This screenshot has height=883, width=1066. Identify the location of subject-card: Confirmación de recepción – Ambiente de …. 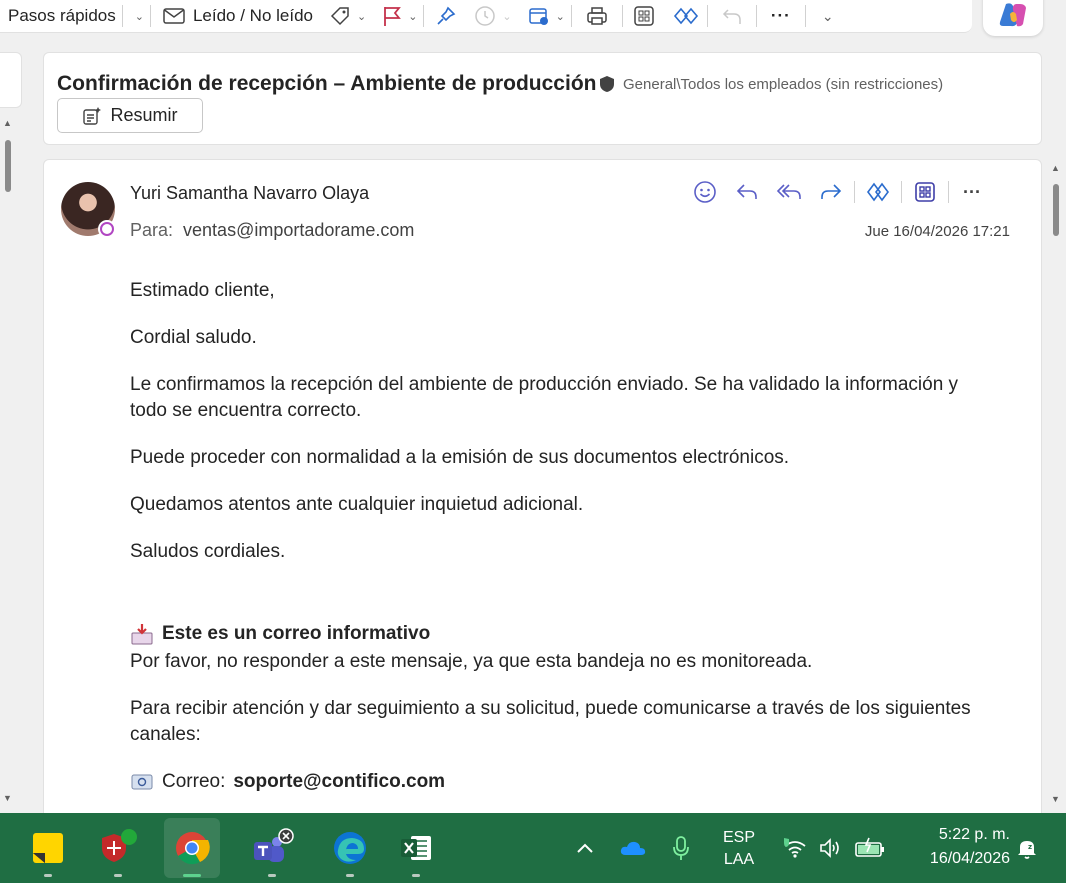
(542, 98).